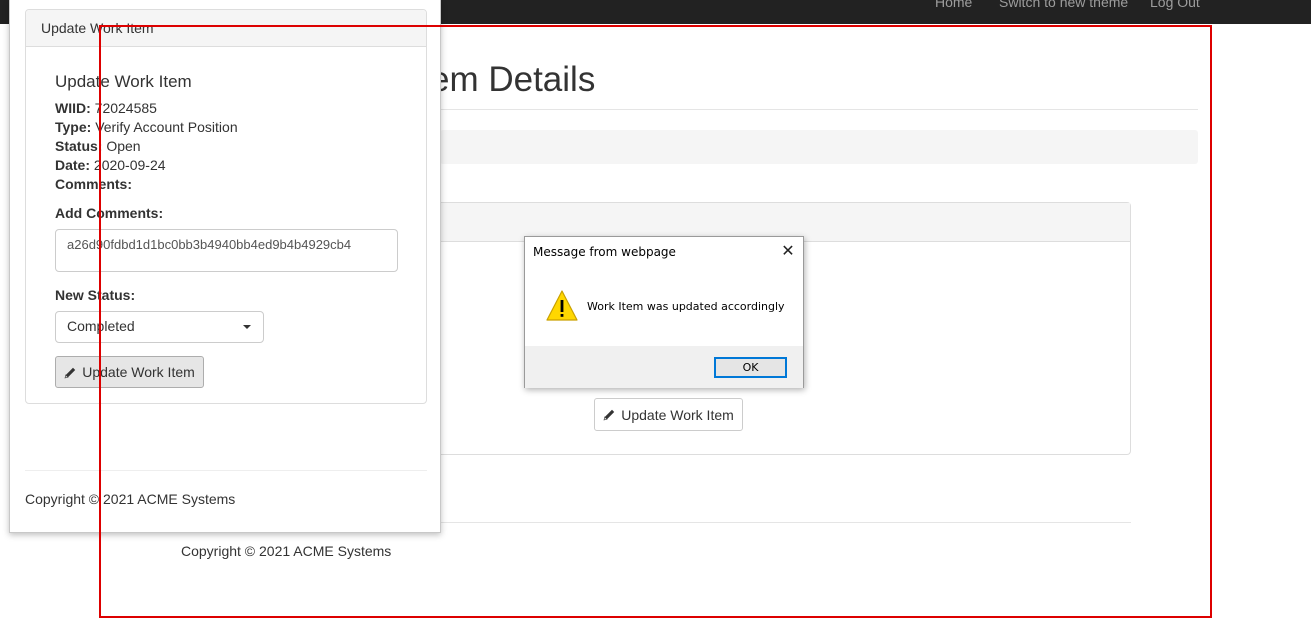  What do you see at coordinates (953, 5) in the screenshot?
I see `nav-link-home: Home` at bounding box center [953, 5].